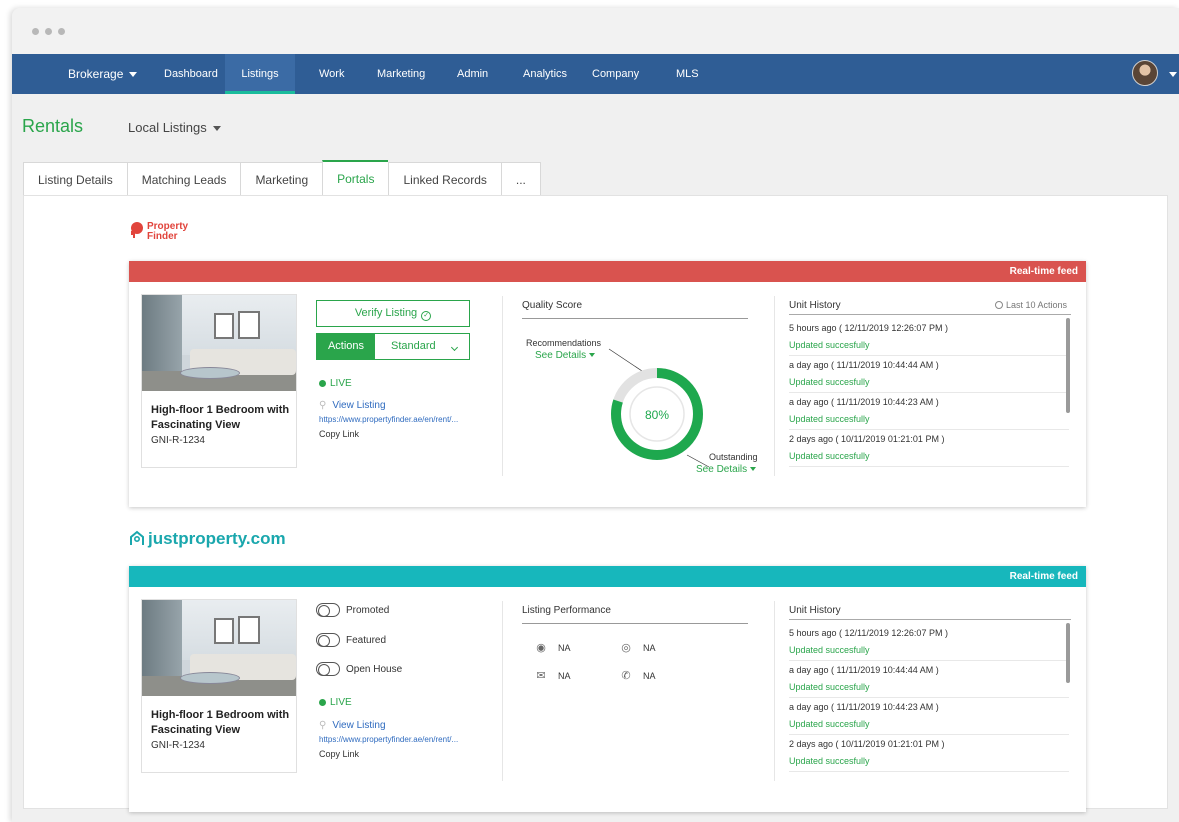 This screenshot has height=822, width=1179. What do you see at coordinates (359, 670) in the screenshot?
I see `open-house-toggle: Open House` at bounding box center [359, 670].